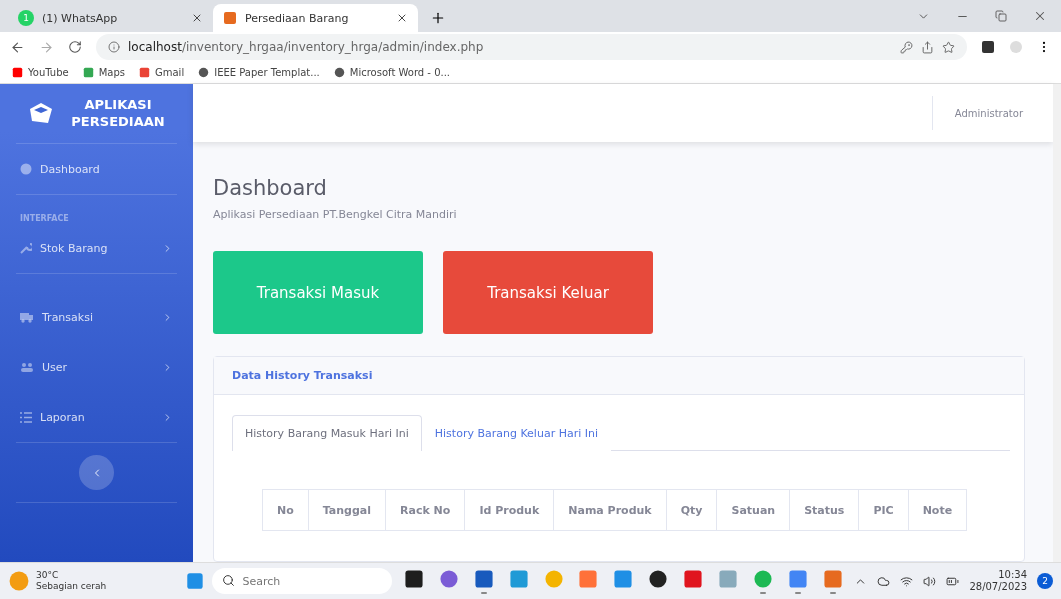 The image size is (1061, 599). What do you see at coordinates (335, 214) in the screenshot?
I see `page-subtitle: Aplikasi Persediaan PT.Bengkel Citra Mandiri` at bounding box center [335, 214].